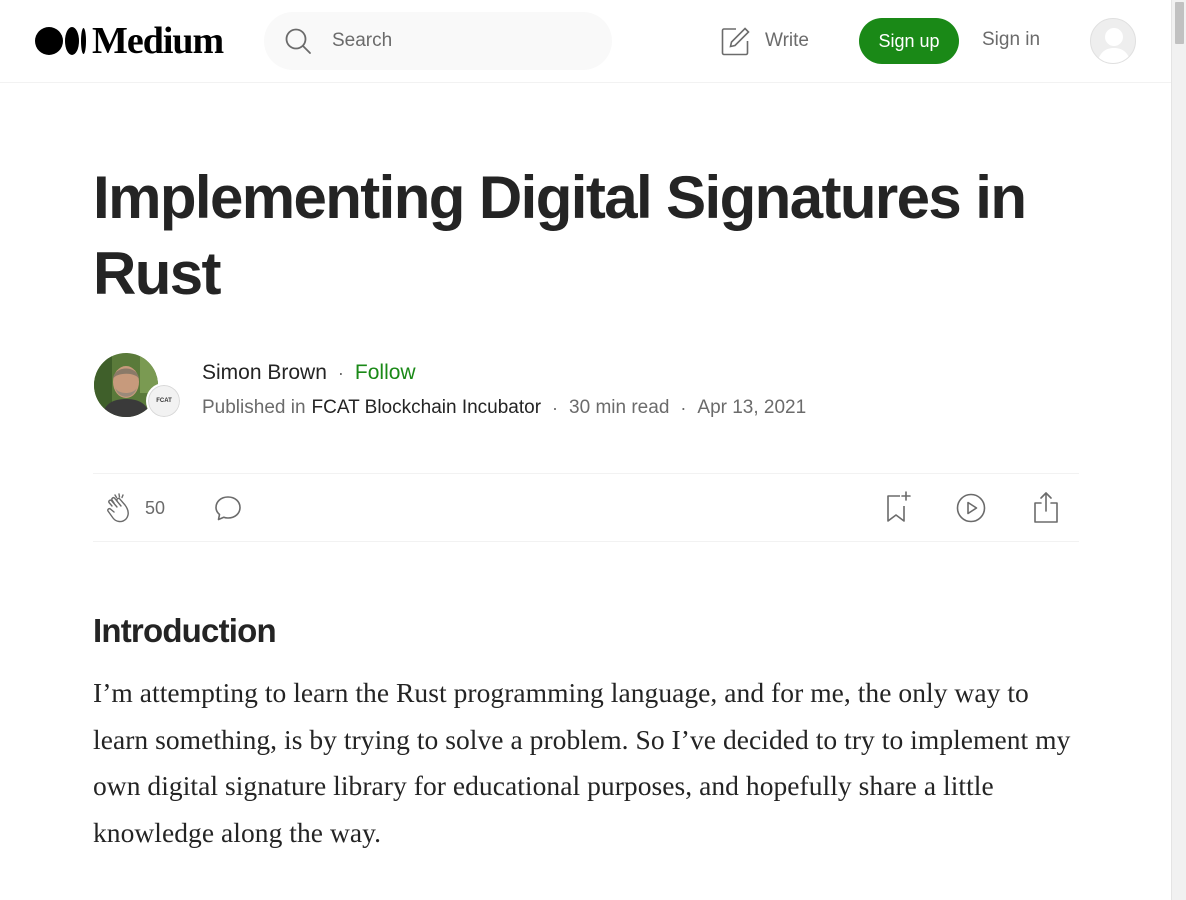  I want to click on listen-icon, so click(971, 508).